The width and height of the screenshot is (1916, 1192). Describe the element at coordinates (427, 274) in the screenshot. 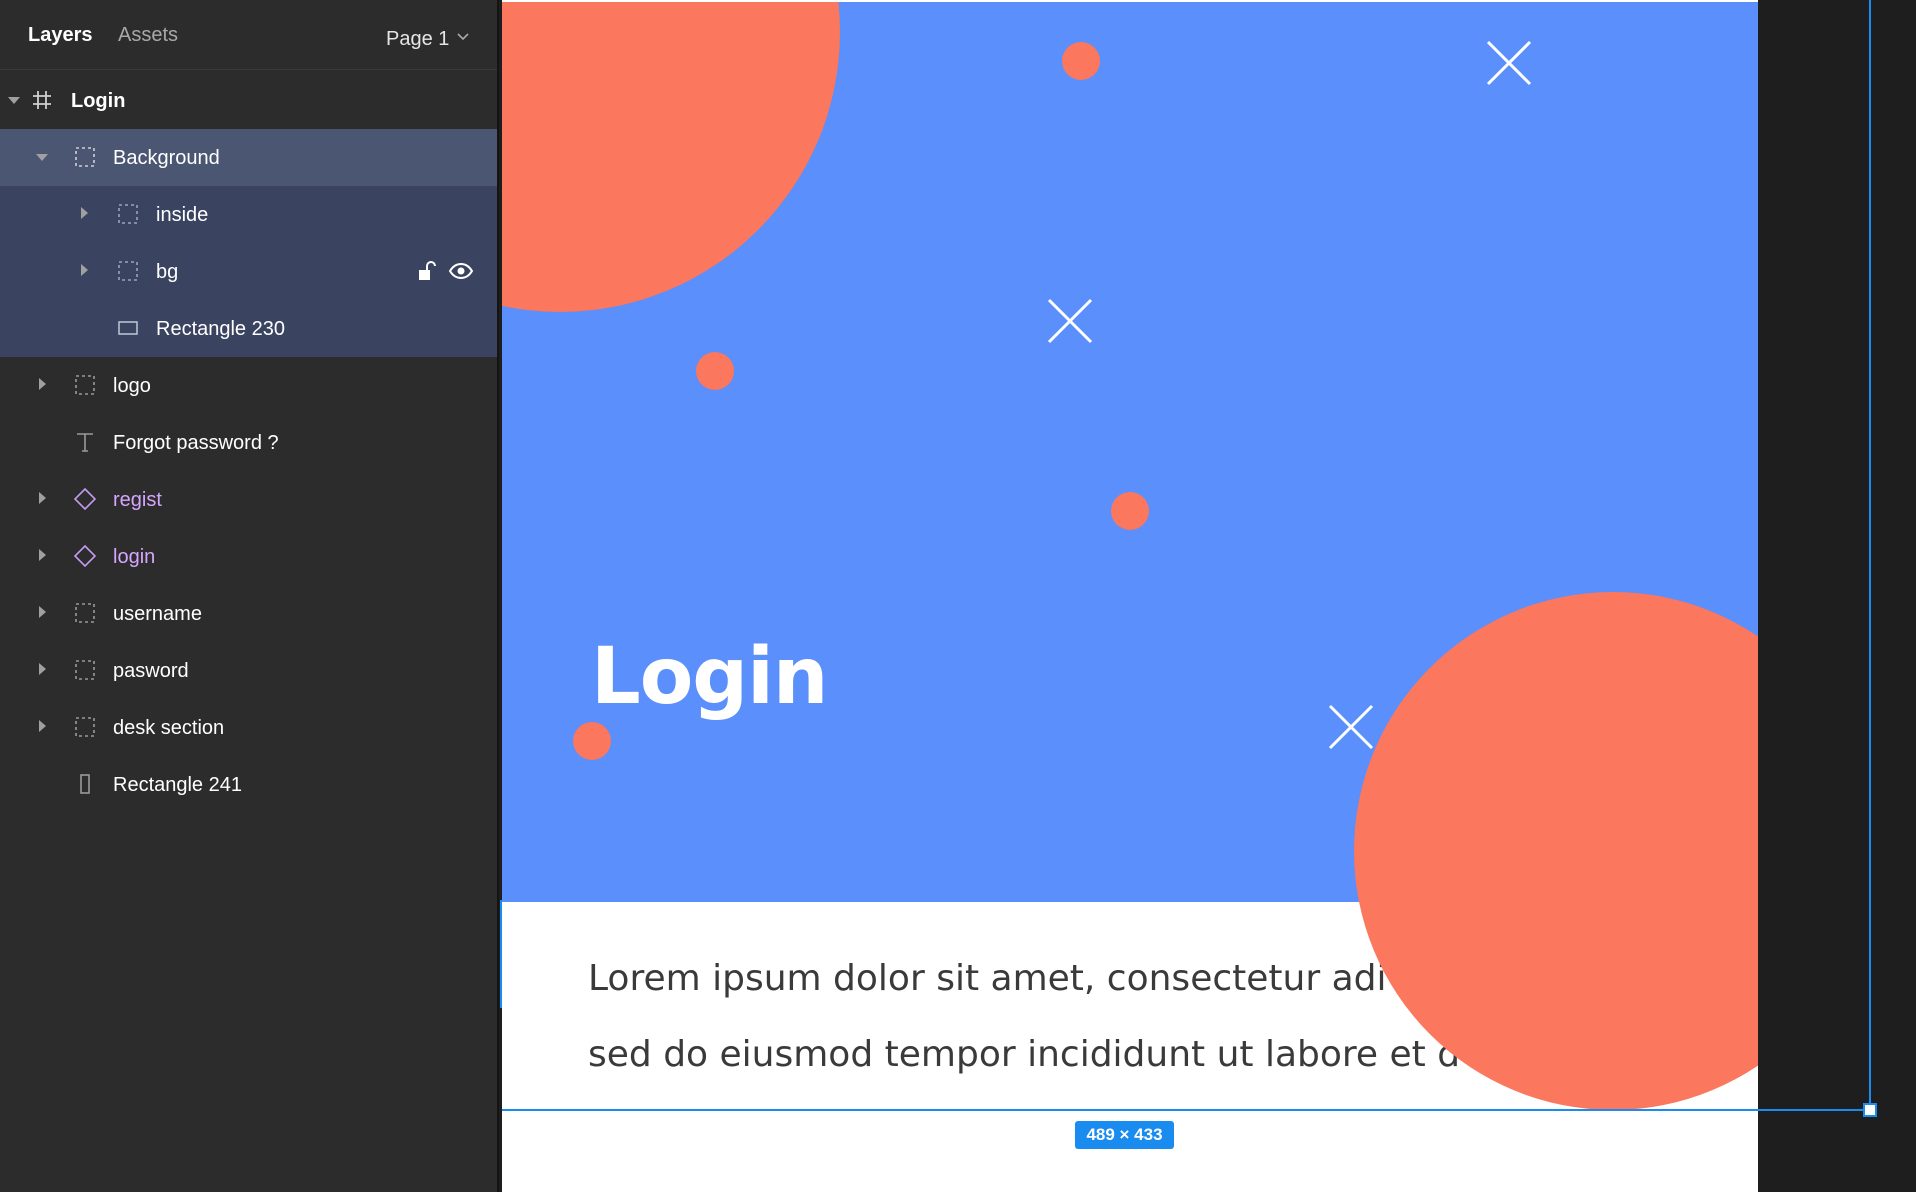

I see `unlock-icon` at that location.